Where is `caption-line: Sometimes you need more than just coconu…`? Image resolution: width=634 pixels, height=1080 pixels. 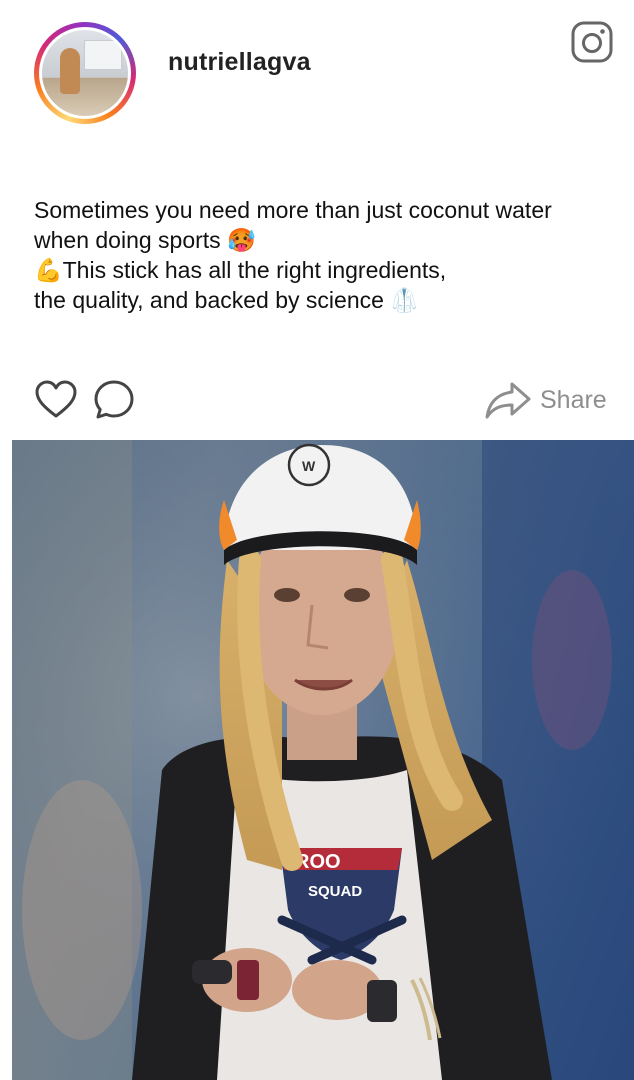
caption-line: Sometimes you need more than just coconu… is located at coordinates (293, 210).